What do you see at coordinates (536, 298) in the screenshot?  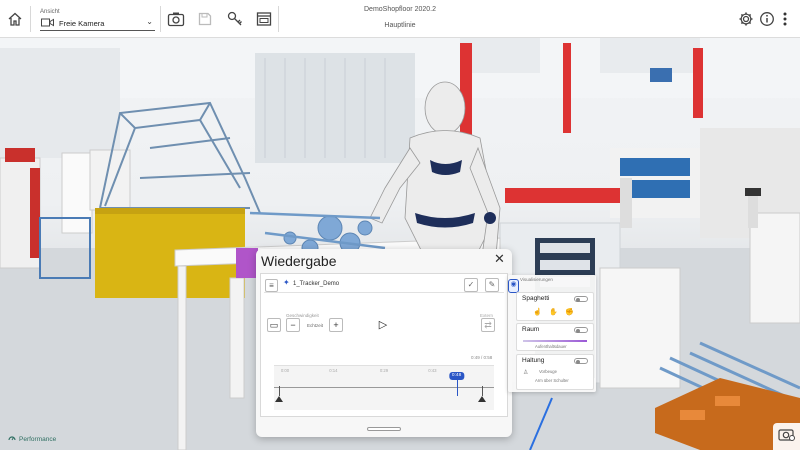 I see `spaghetti-label: Spaghetti` at bounding box center [536, 298].